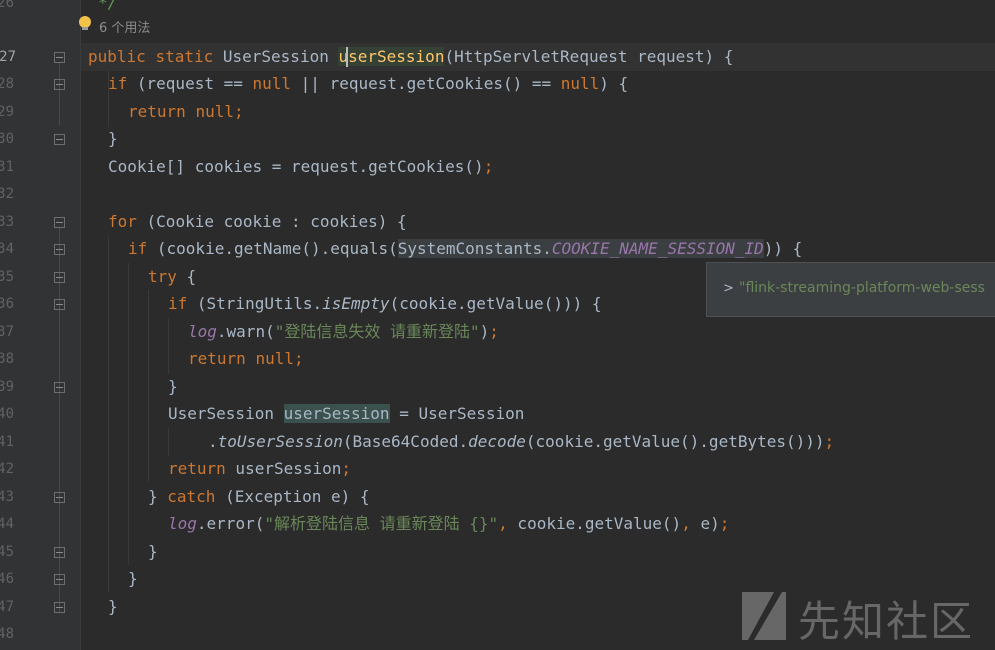 The width and height of the screenshot is (995, 650). Describe the element at coordinates (391, 56) in the screenshot. I see `method-declaration: userSession` at that location.